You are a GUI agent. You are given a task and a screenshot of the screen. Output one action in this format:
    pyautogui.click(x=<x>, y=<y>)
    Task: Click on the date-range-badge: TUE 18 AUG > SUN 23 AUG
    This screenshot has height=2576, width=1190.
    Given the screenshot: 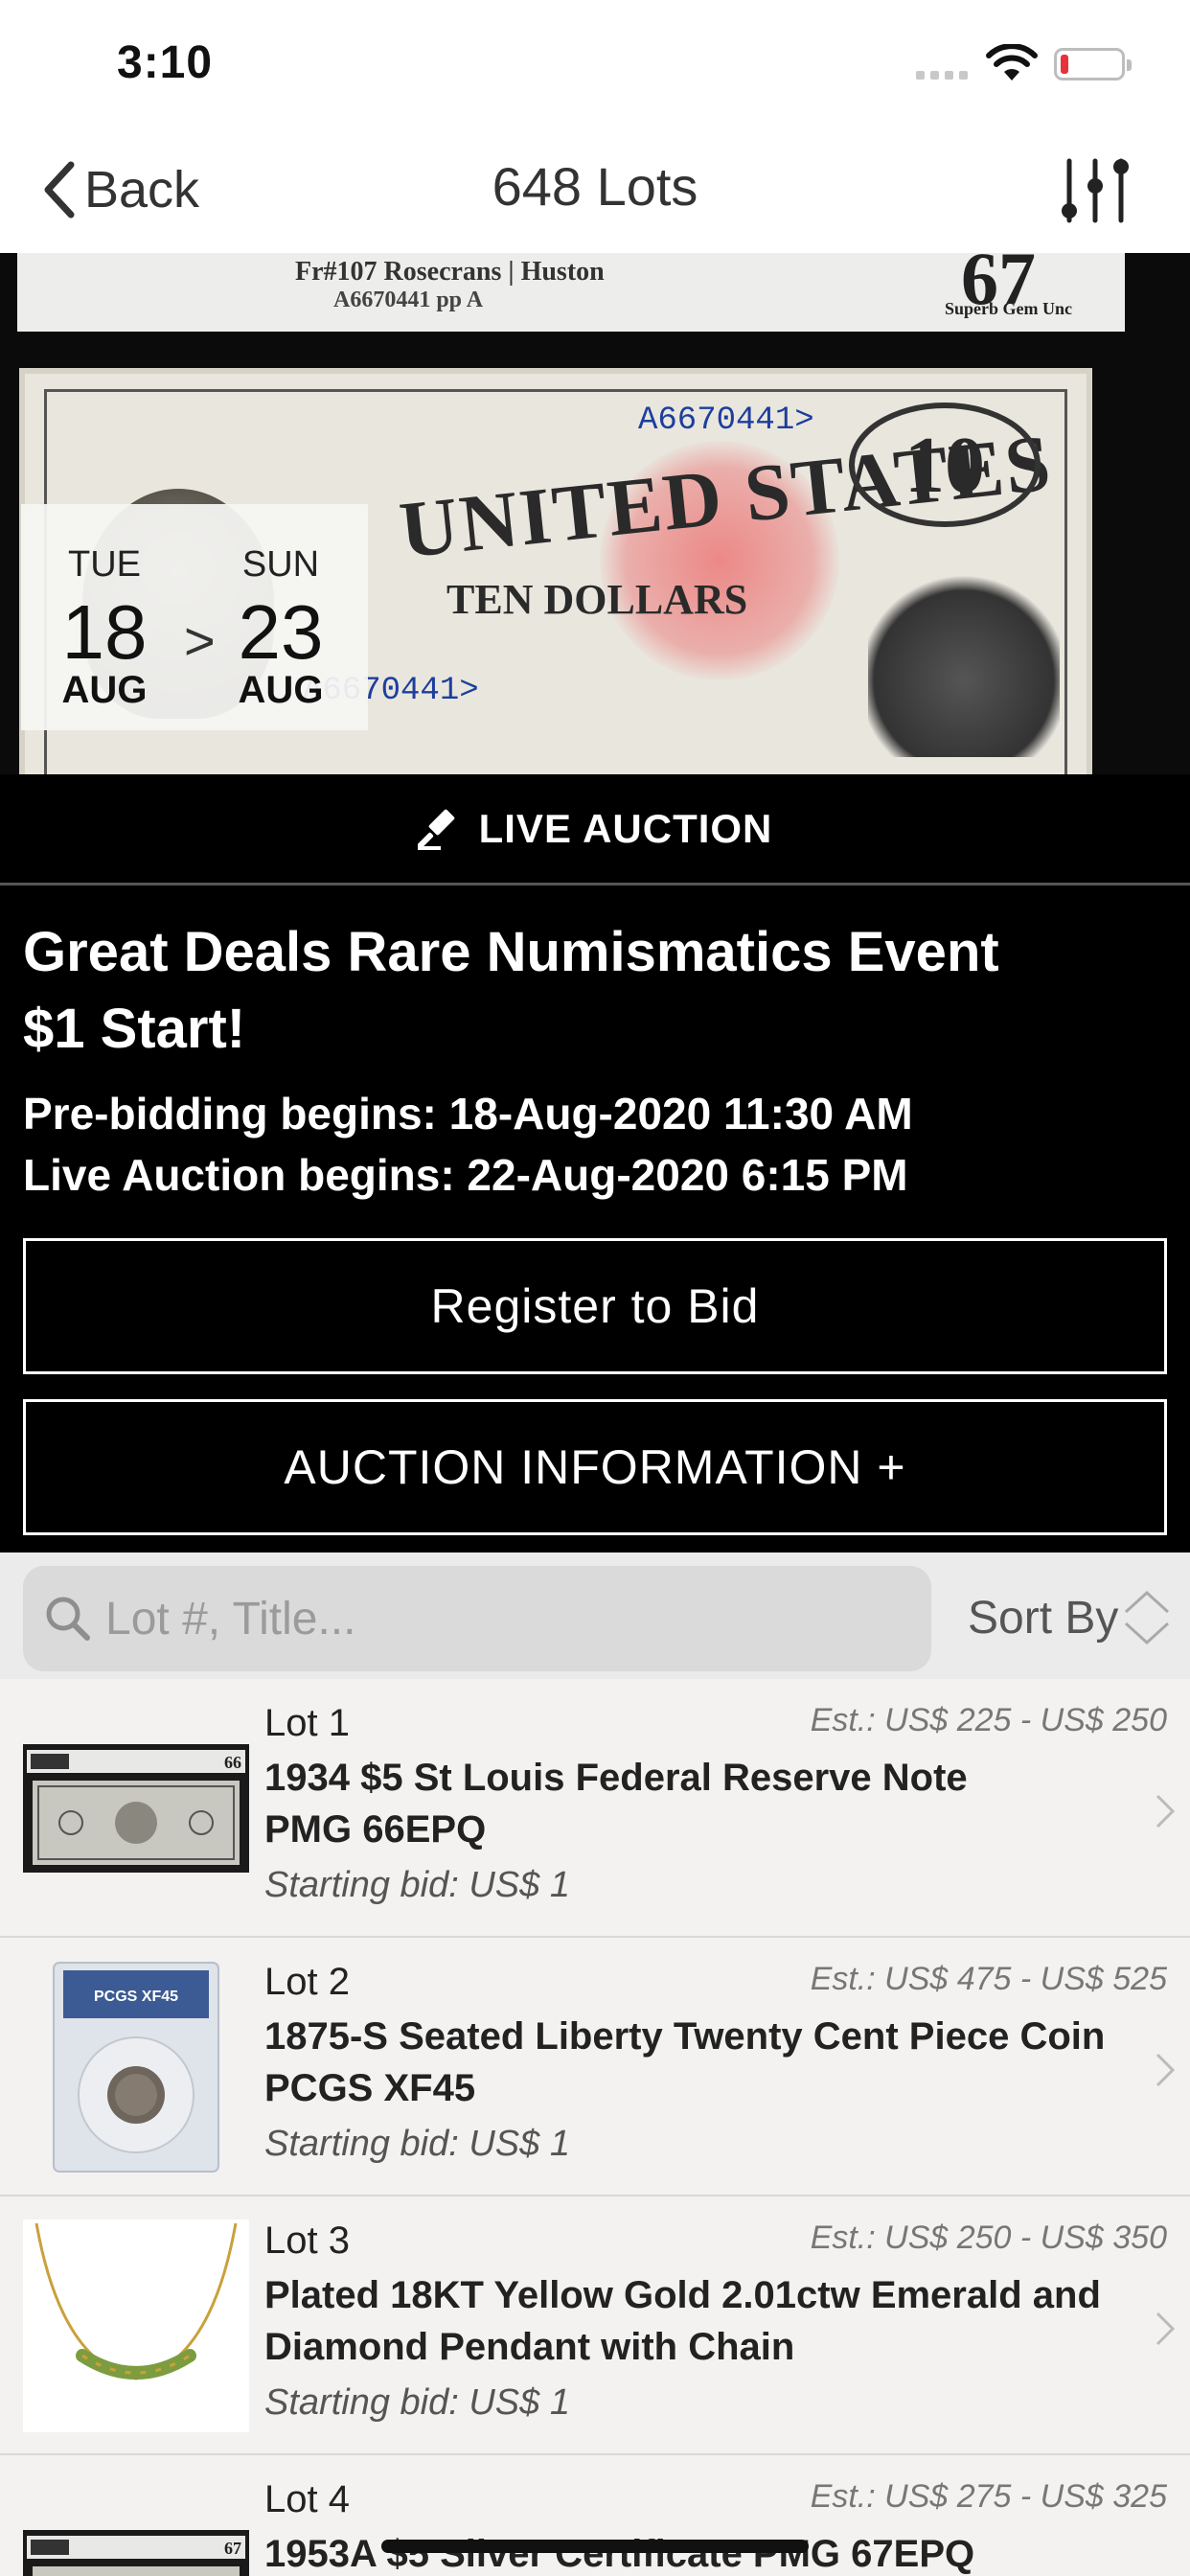 What is the action you would take?
    pyautogui.click(x=195, y=617)
    